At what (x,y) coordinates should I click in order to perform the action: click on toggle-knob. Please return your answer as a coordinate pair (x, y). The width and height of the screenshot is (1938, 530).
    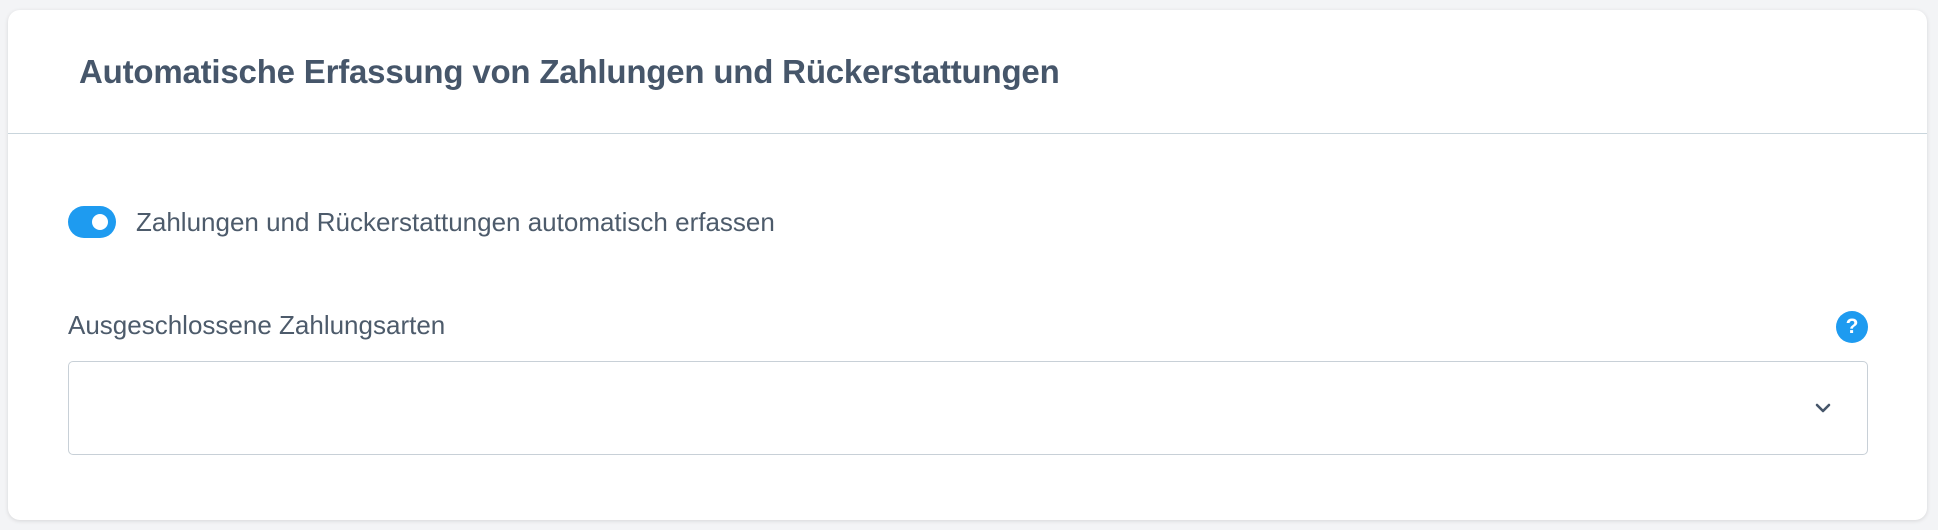
    Looking at the image, I should click on (100, 222).